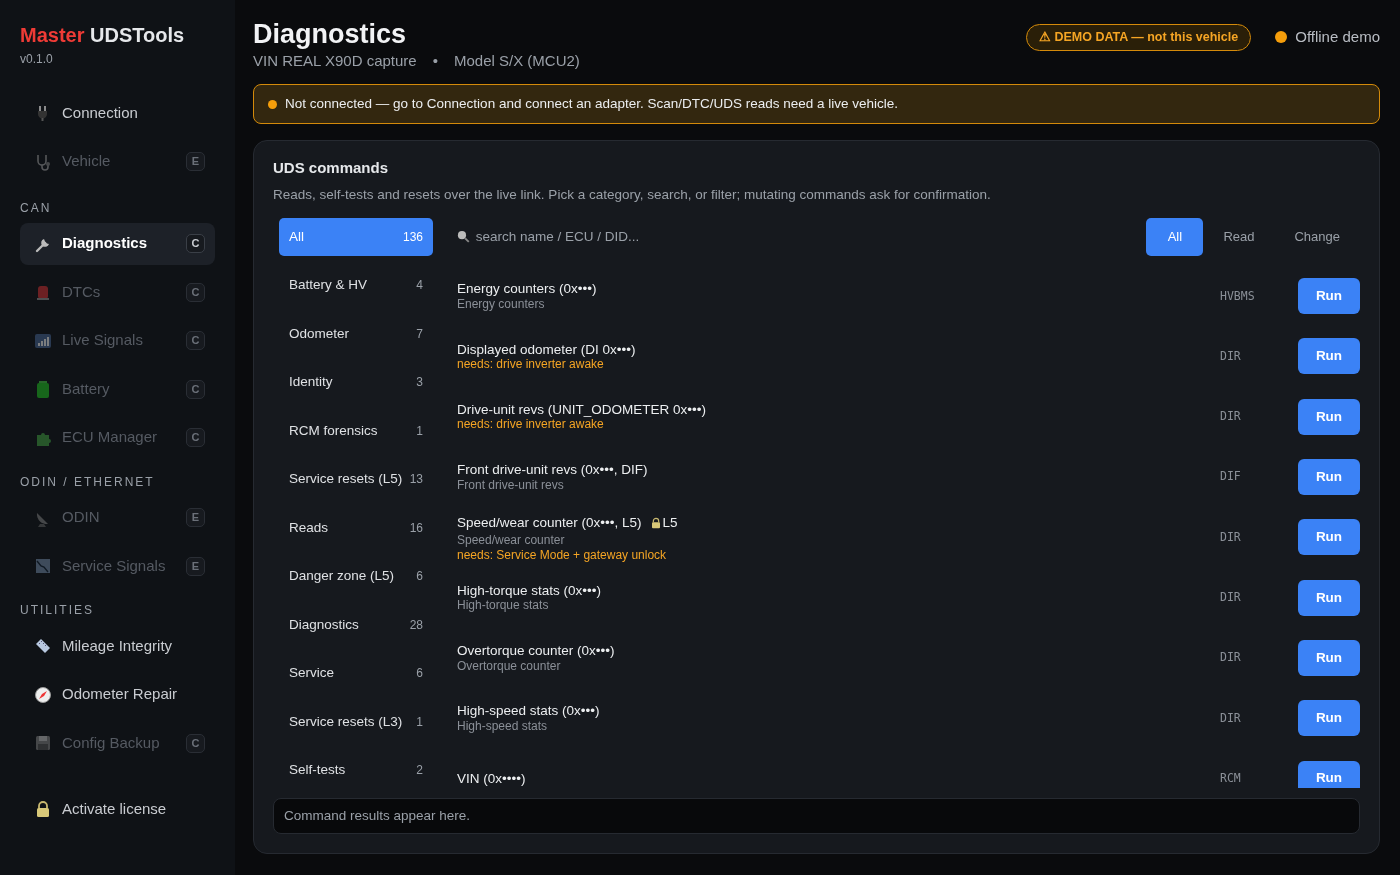  What do you see at coordinates (330, 35) in the screenshot?
I see `page-title: Diagnostics` at bounding box center [330, 35].